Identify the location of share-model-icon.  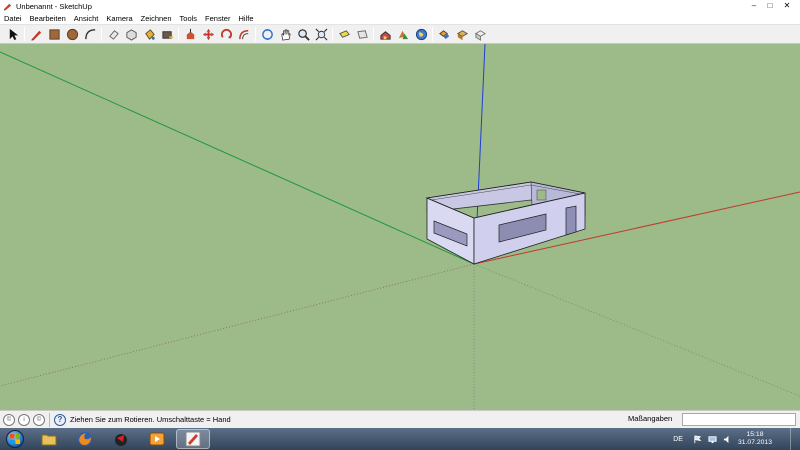
(403, 34).